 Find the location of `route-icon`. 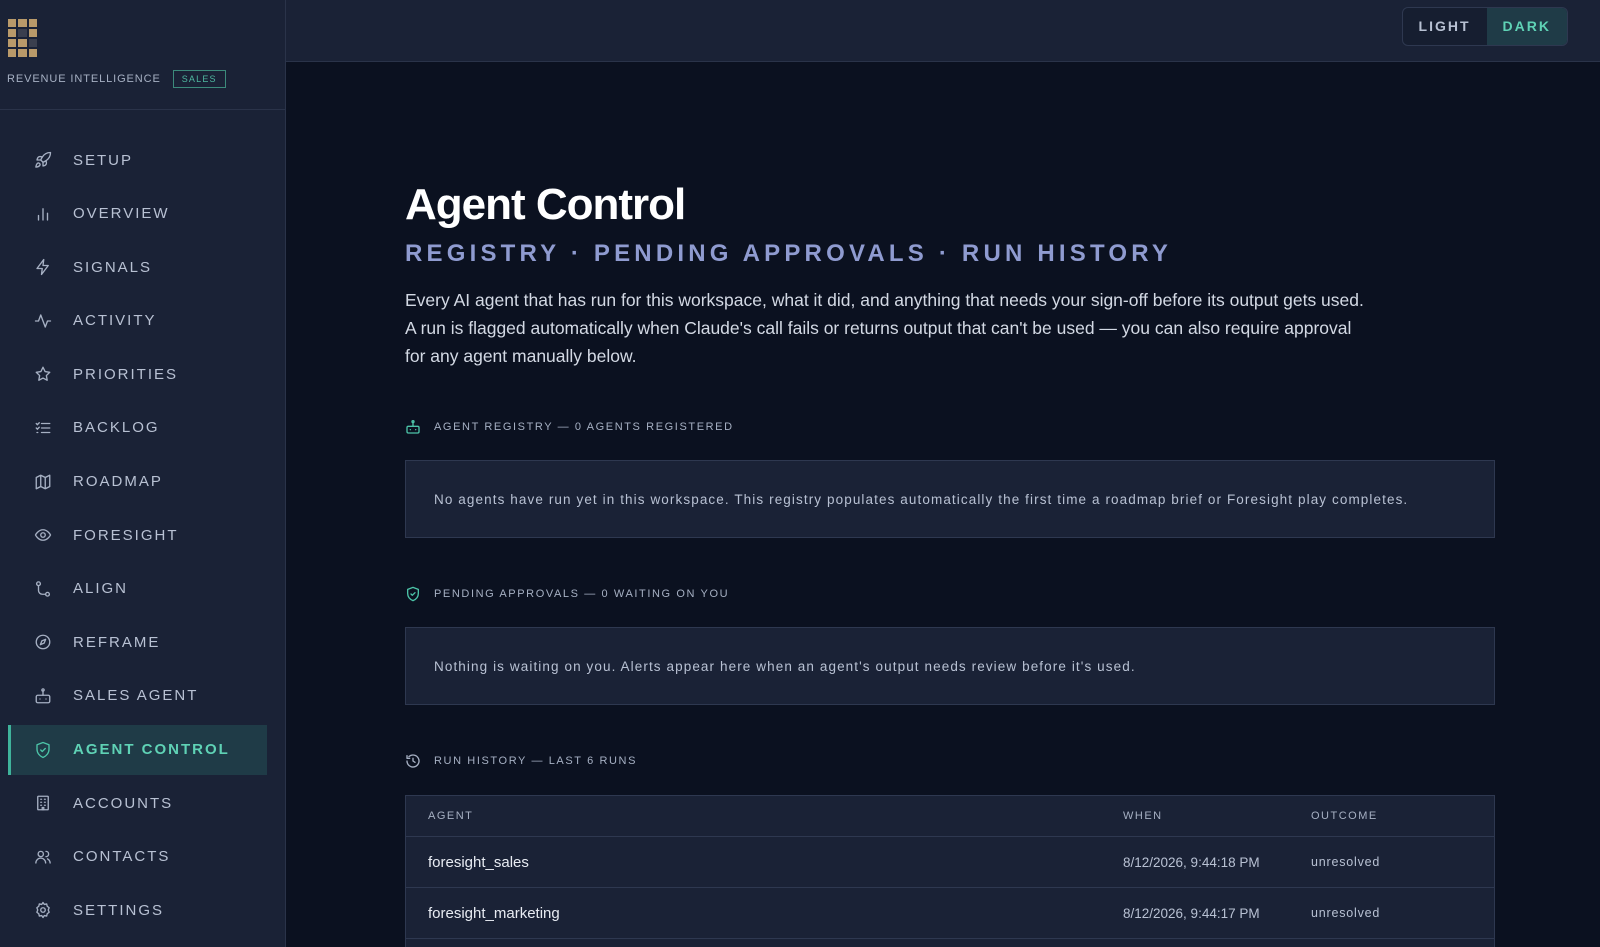

route-icon is located at coordinates (43, 589).